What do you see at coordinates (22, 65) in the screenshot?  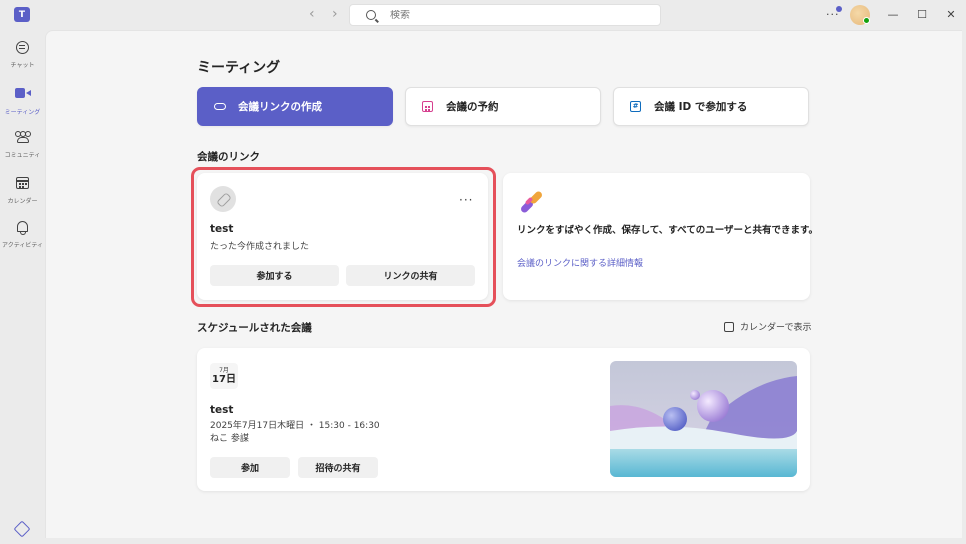 I see `rail-label: チャット` at bounding box center [22, 65].